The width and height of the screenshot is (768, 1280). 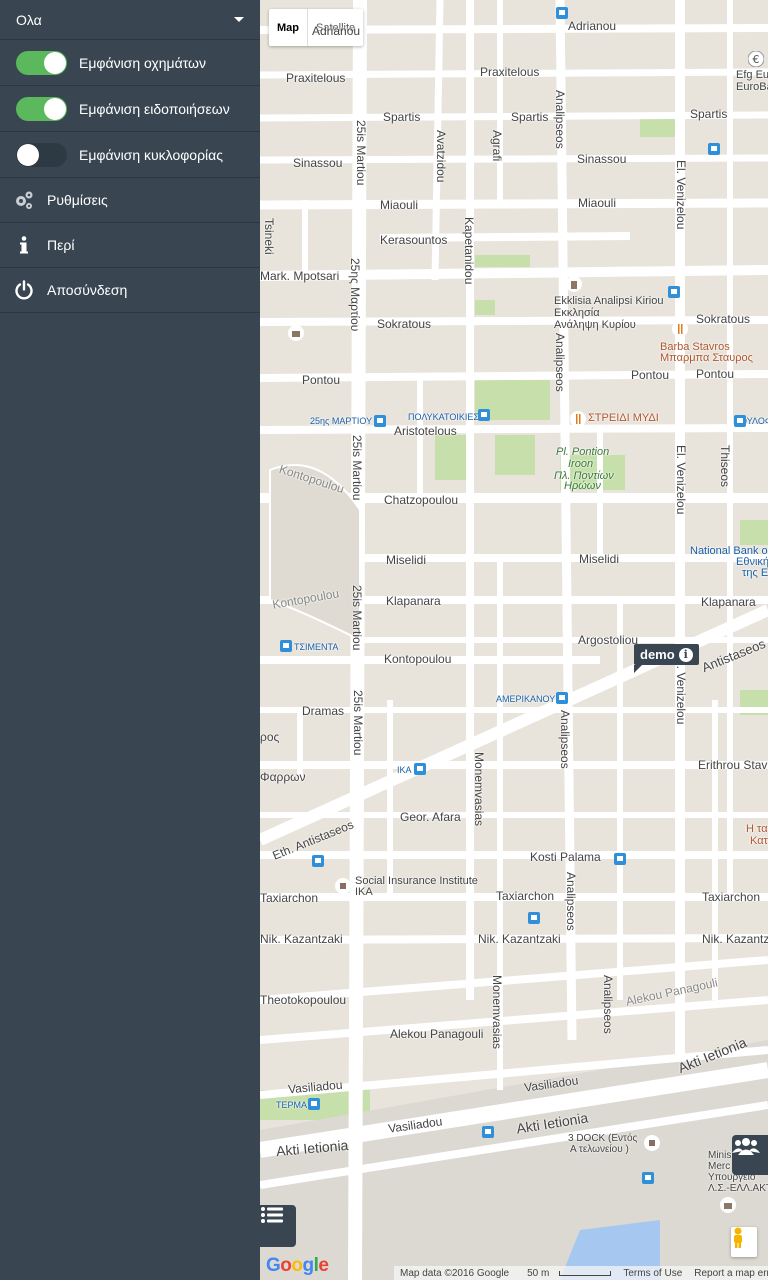 What do you see at coordinates (343, 886) in the screenshot?
I see `building-icon` at bounding box center [343, 886].